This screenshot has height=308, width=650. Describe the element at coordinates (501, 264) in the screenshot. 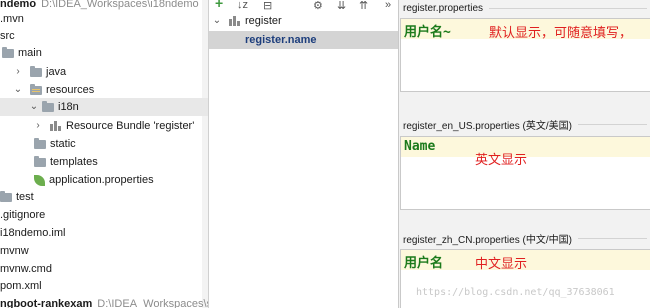

I see `annotation-note: 中文显示` at that location.